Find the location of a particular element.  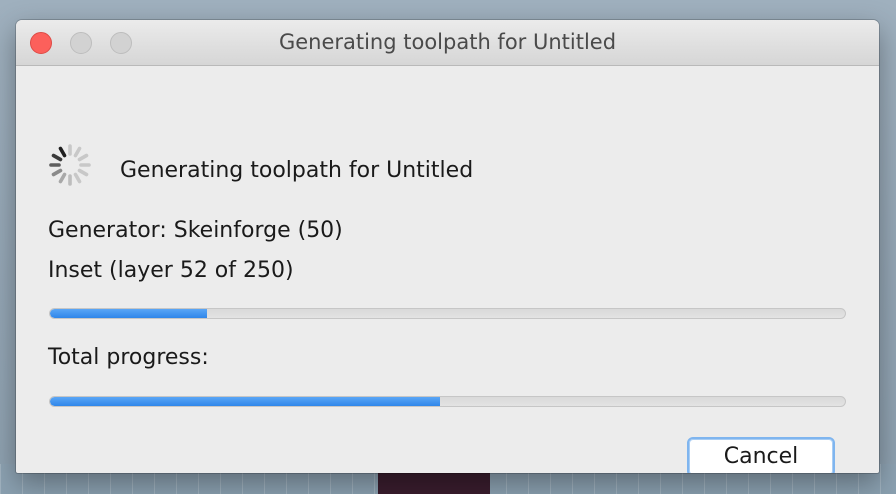

total-progress-bar is located at coordinates (447, 401).